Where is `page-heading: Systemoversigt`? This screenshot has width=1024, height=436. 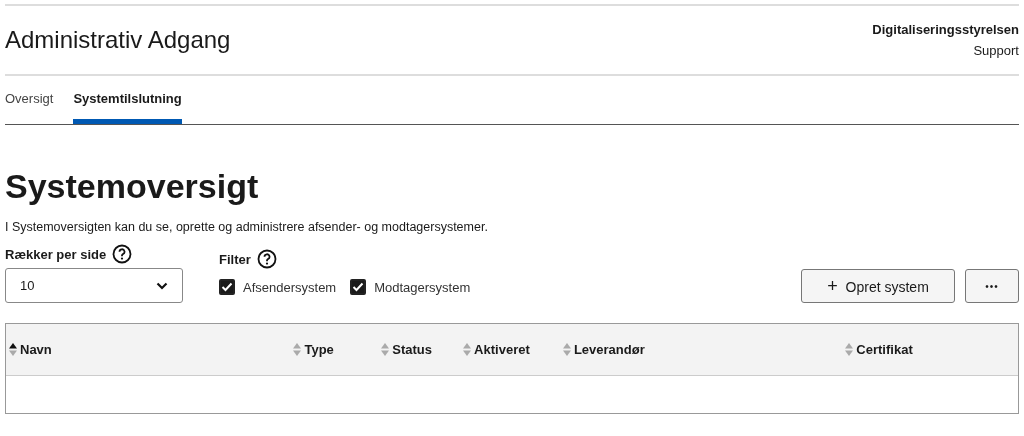
page-heading: Systemoversigt is located at coordinates (132, 186).